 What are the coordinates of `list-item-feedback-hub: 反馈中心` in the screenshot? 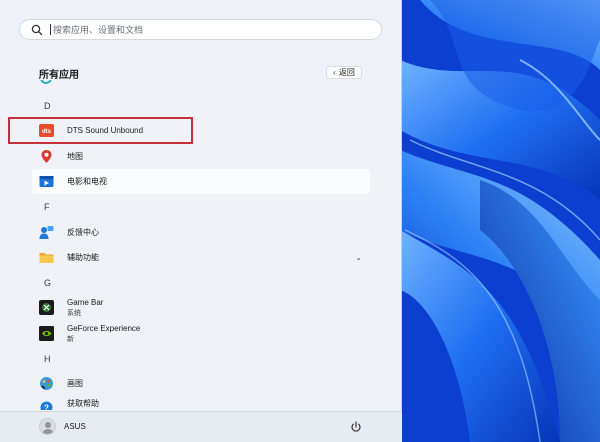 It's located at (201, 232).